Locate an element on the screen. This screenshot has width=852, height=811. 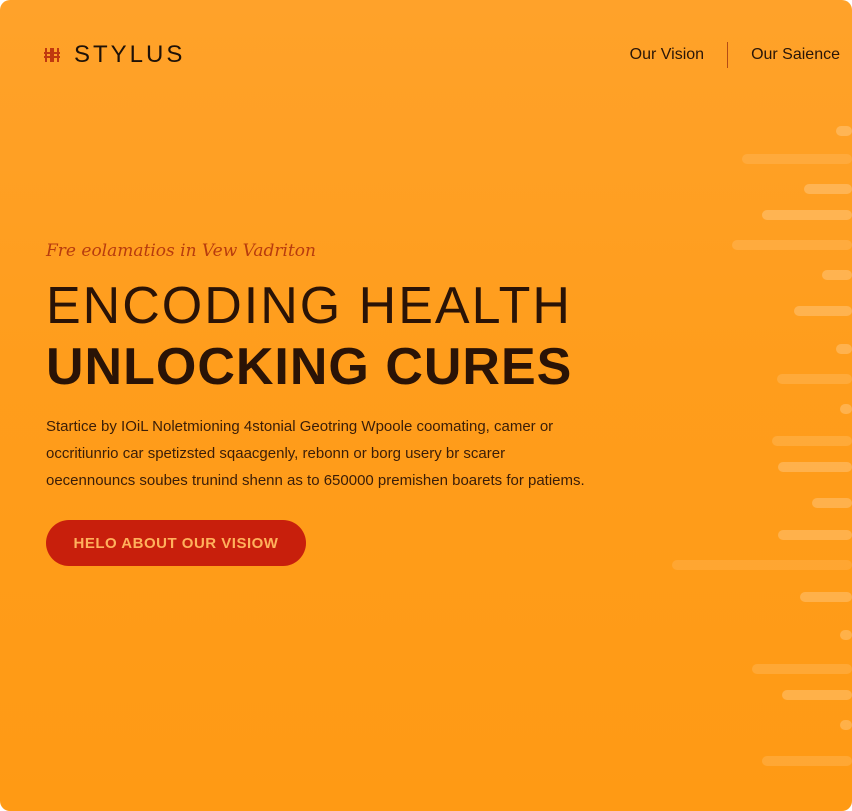
nav-link-our-vision: Our Vision is located at coordinates (667, 55).